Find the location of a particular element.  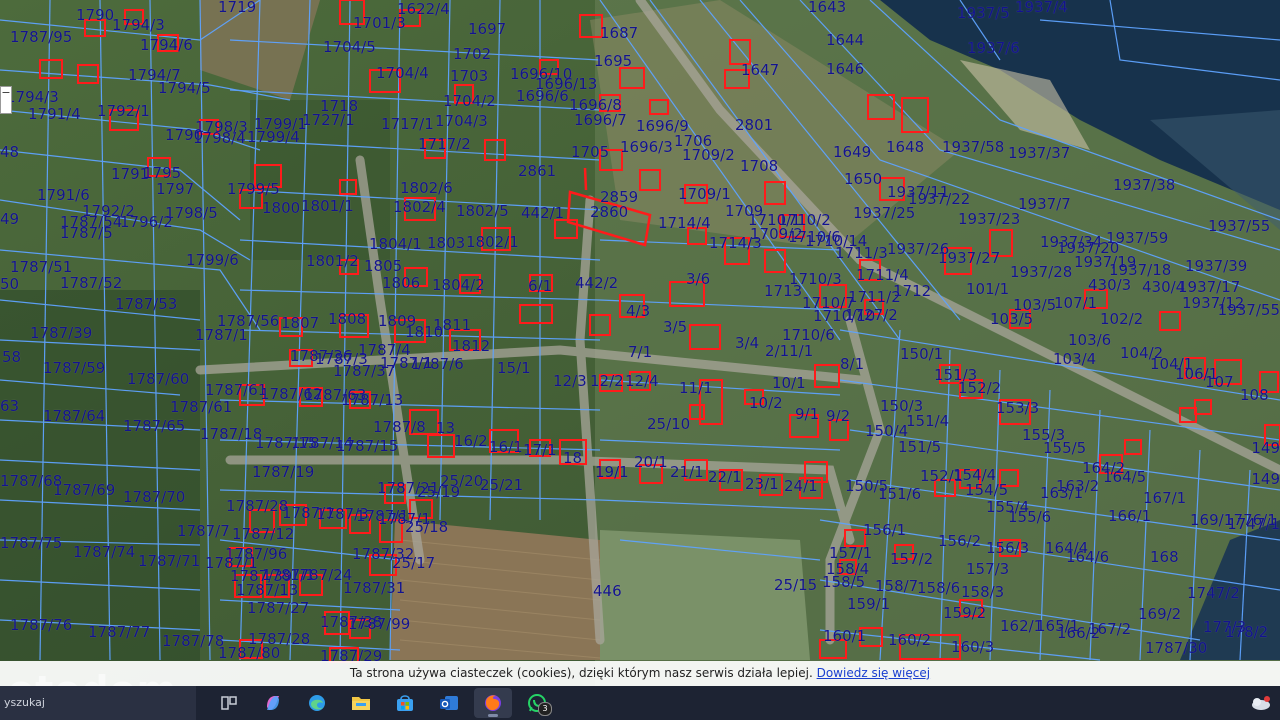

parcel-label: 1727/2 is located at coordinates (871, 315).